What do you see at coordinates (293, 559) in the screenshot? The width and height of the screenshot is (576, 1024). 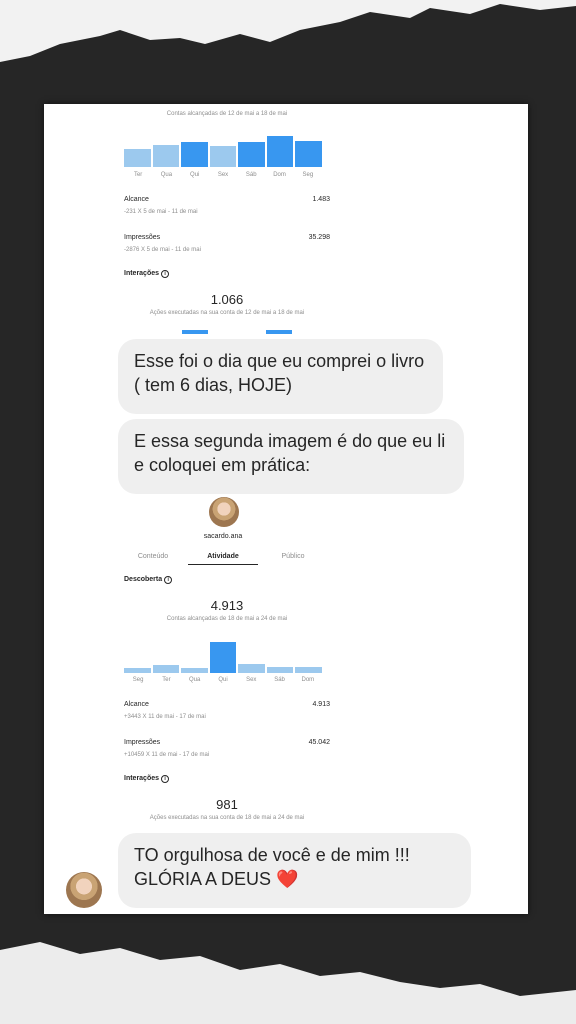 I see `tab-publico: Público` at bounding box center [293, 559].